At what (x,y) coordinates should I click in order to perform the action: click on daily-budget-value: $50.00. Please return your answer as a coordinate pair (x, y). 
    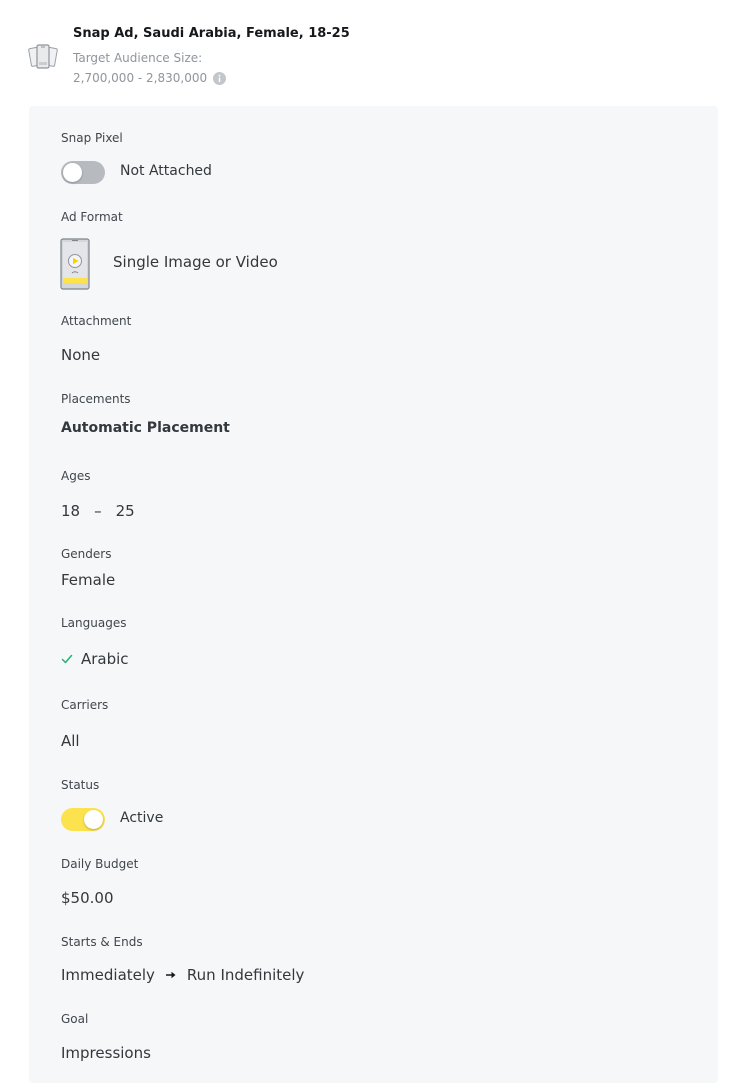
    Looking at the image, I should click on (87, 898).